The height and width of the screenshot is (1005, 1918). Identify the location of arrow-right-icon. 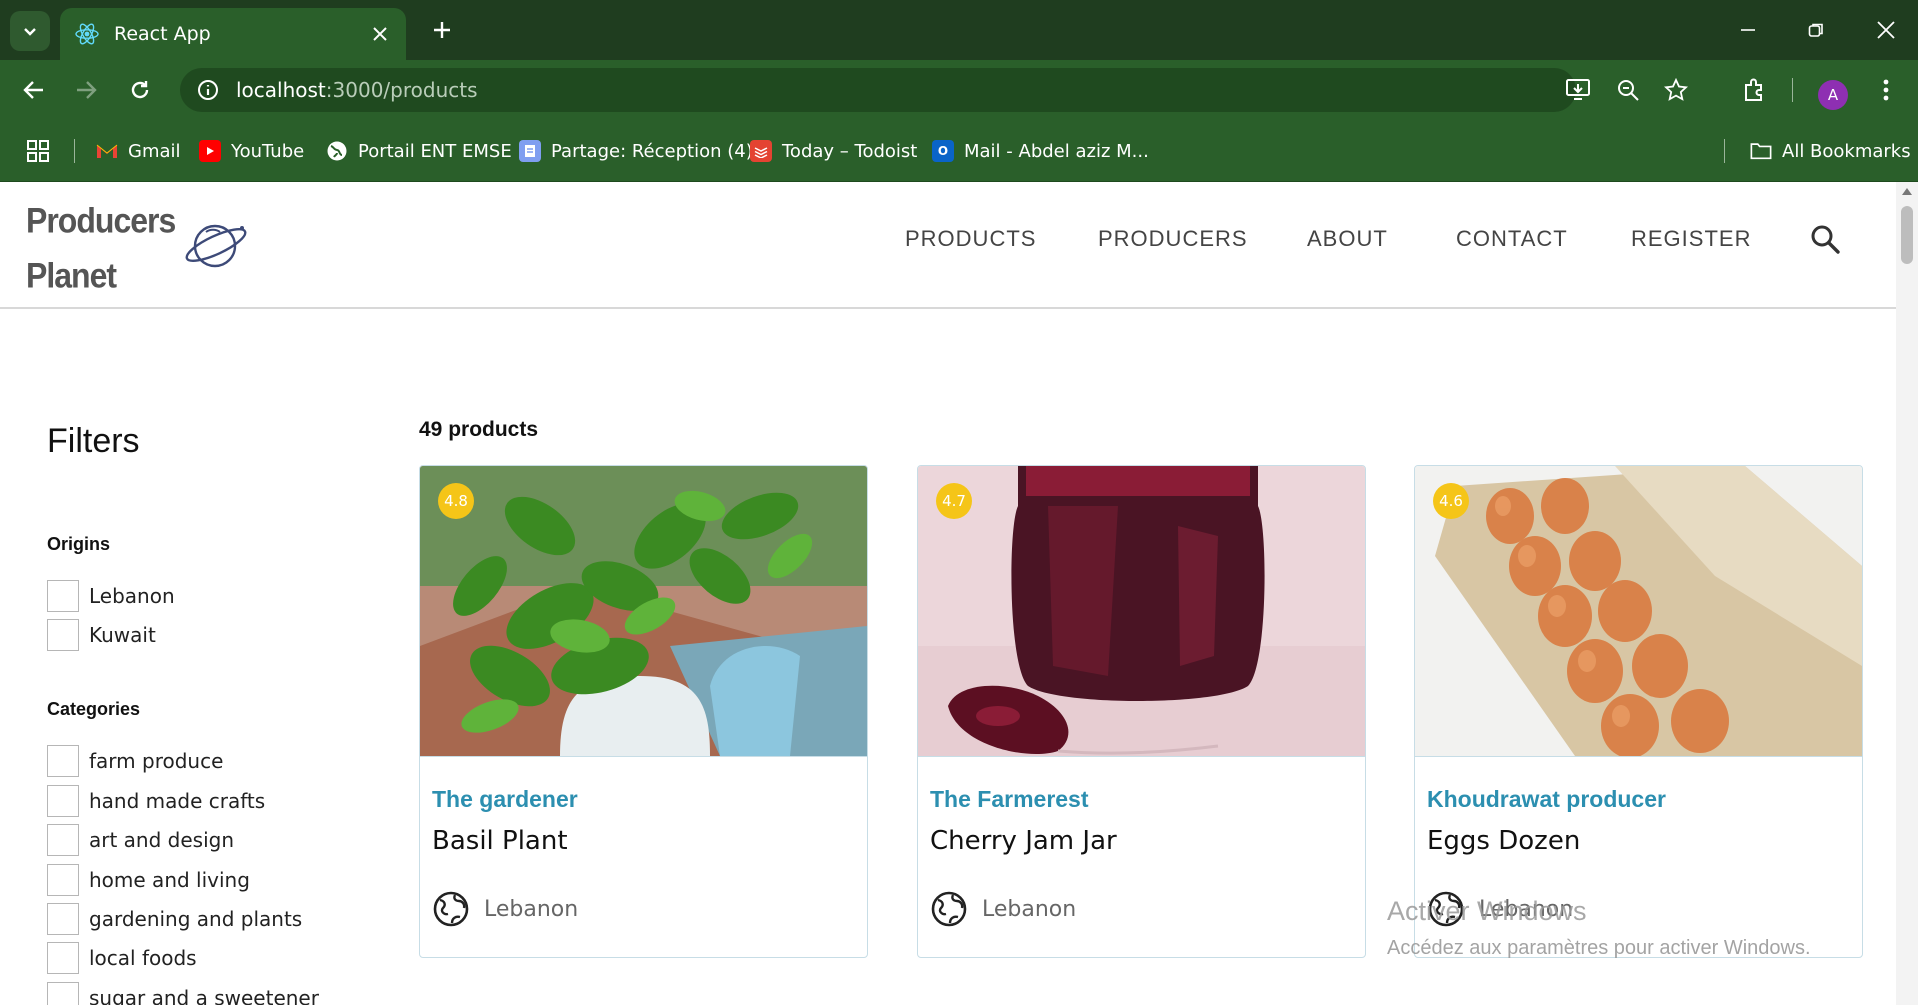
(87, 90).